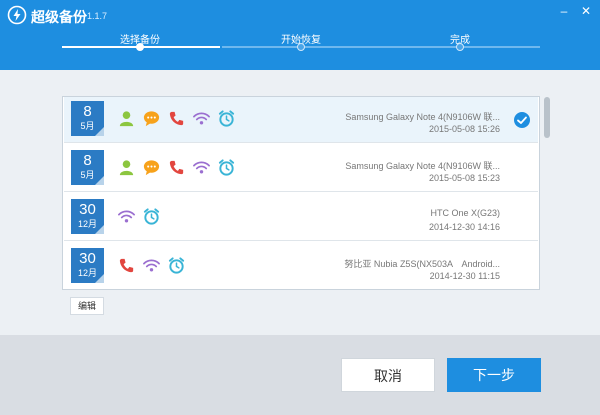 The image size is (600, 415). I want to click on app-version: 1.1.7, so click(97, 16).